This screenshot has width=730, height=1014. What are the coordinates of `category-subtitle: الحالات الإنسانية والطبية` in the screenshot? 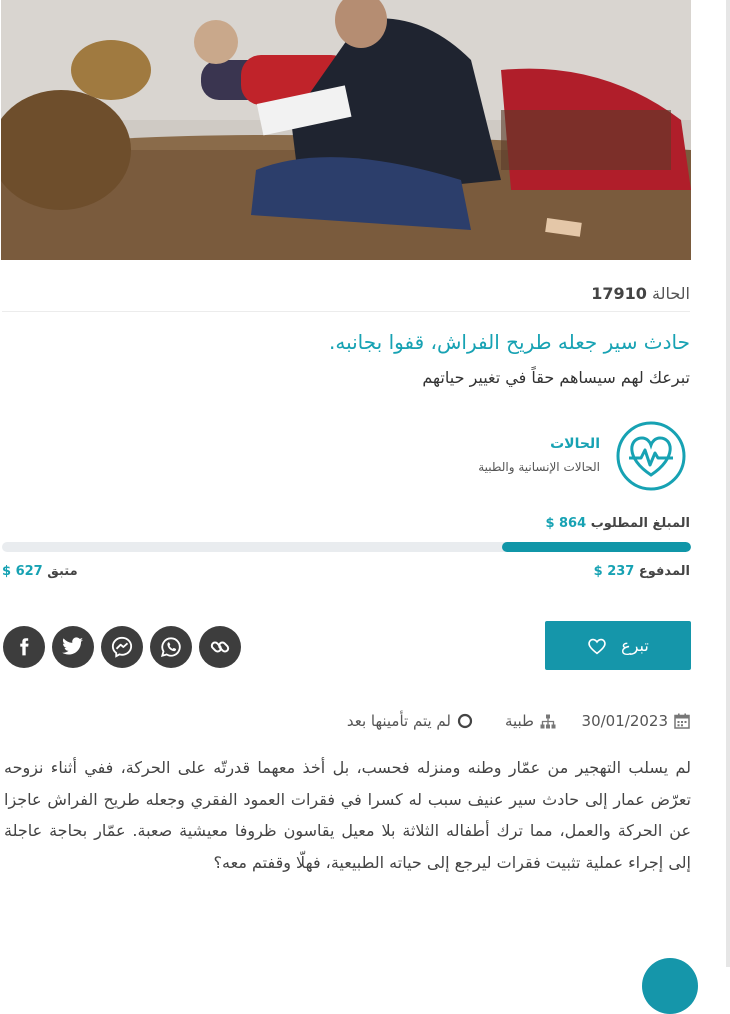 It's located at (539, 467).